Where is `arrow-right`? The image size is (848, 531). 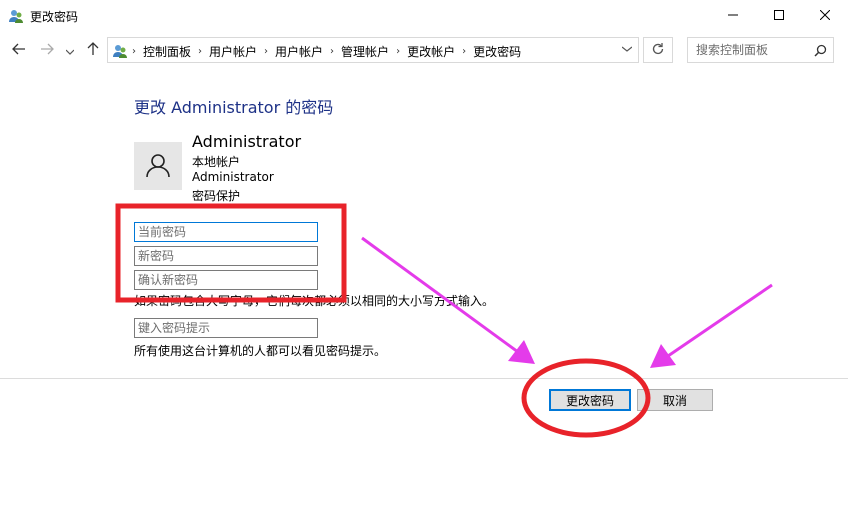
arrow-right is located at coordinates (711, 325).